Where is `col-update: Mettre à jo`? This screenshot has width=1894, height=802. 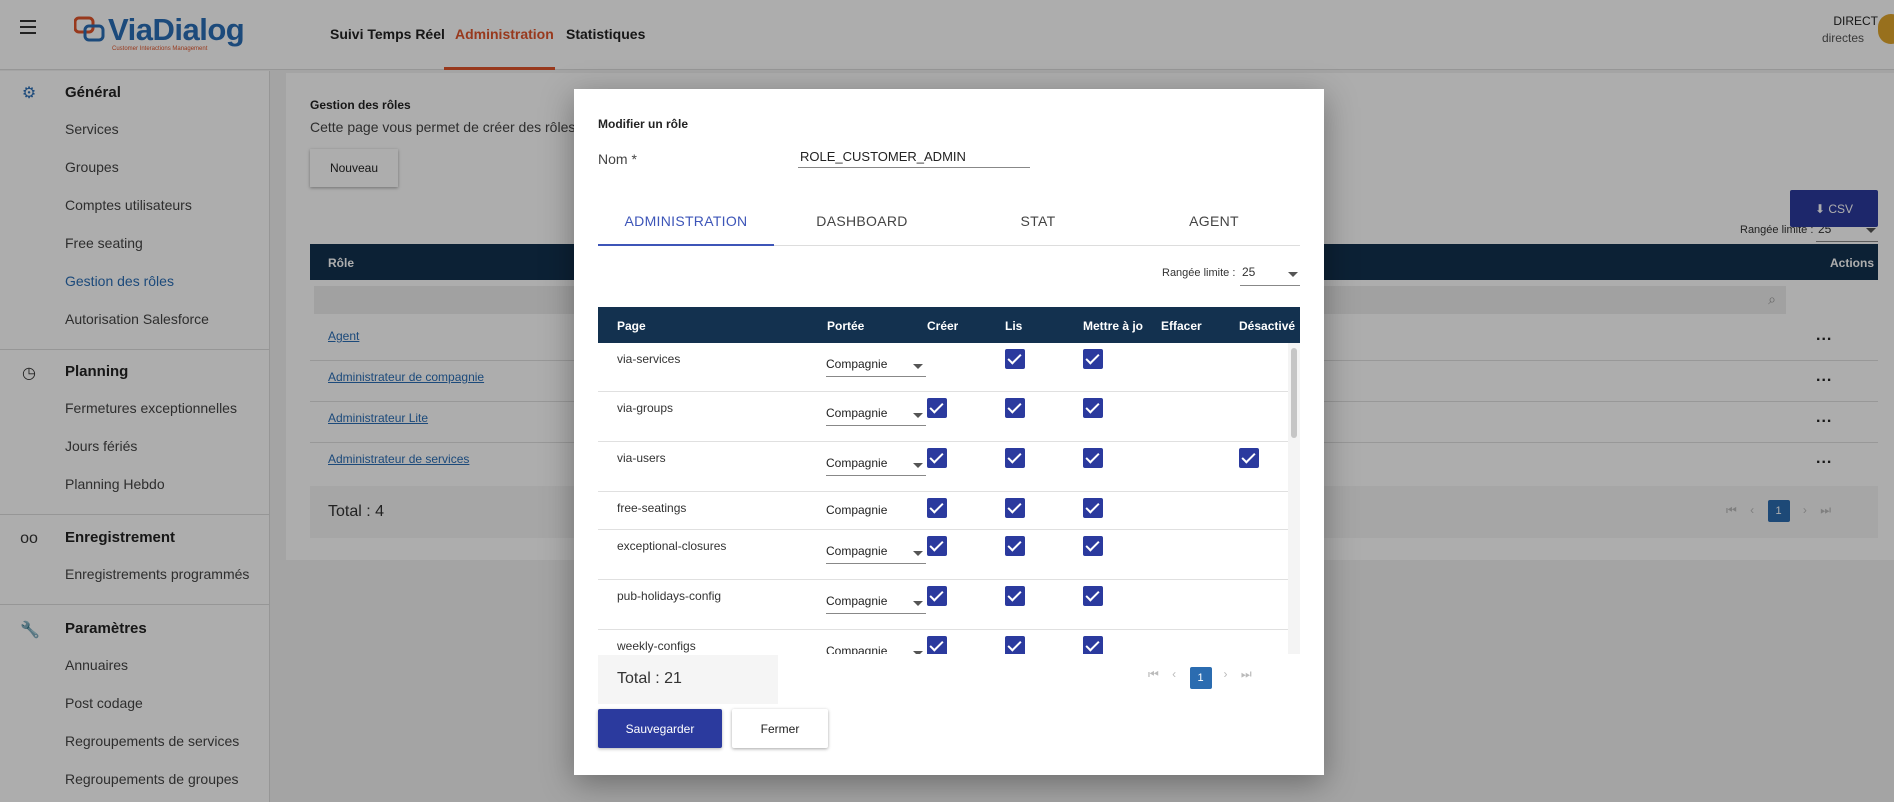 col-update: Mettre à jo is located at coordinates (1113, 326).